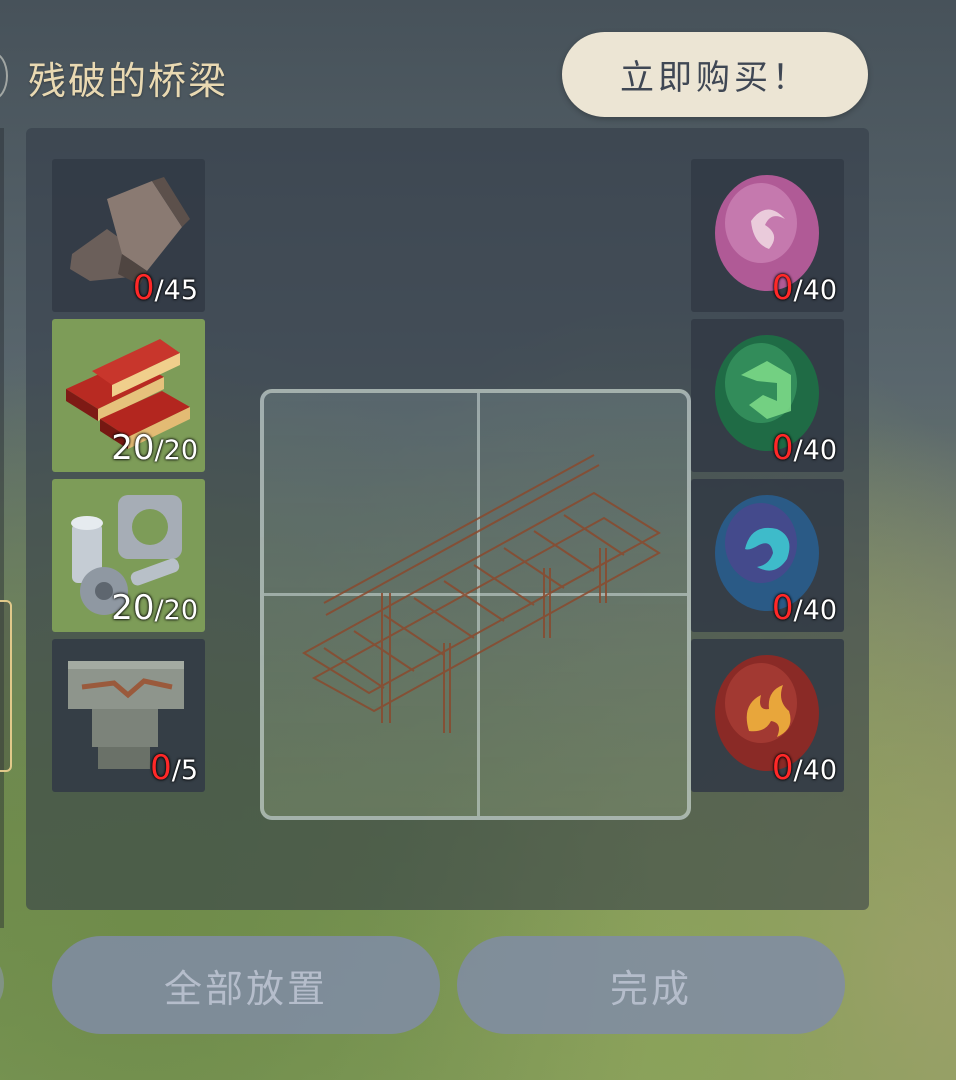 This screenshot has height=1080, width=956. What do you see at coordinates (128, 235) in the screenshot?
I see `material-slot-stone: 0/45` at bounding box center [128, 235].